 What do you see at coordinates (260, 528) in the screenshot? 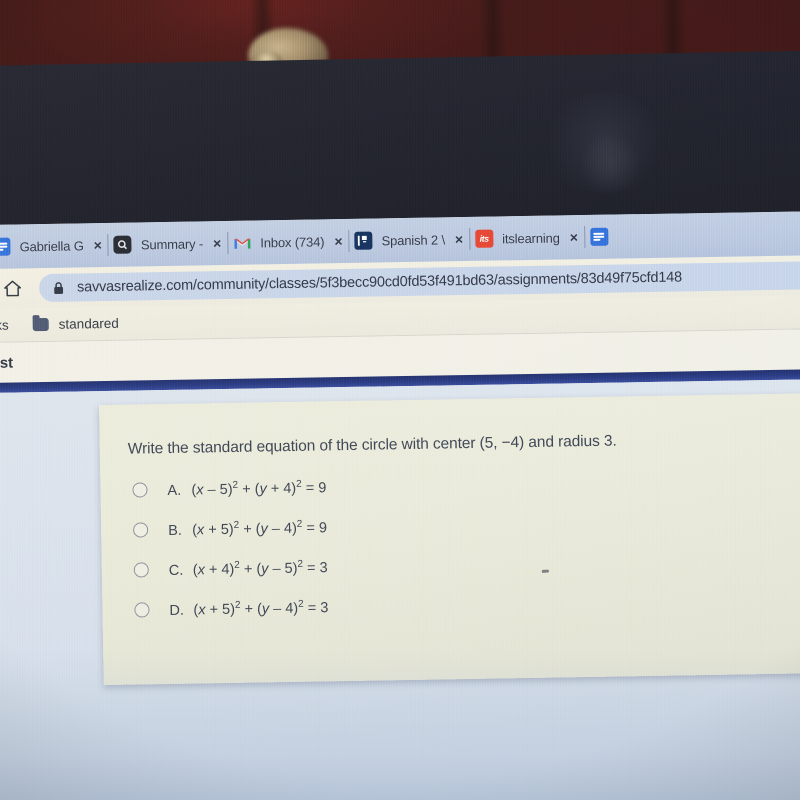
I see `choice-equation: (x + 5)2 + (y – 4)2 = 9` at bounding box center [260, 528].